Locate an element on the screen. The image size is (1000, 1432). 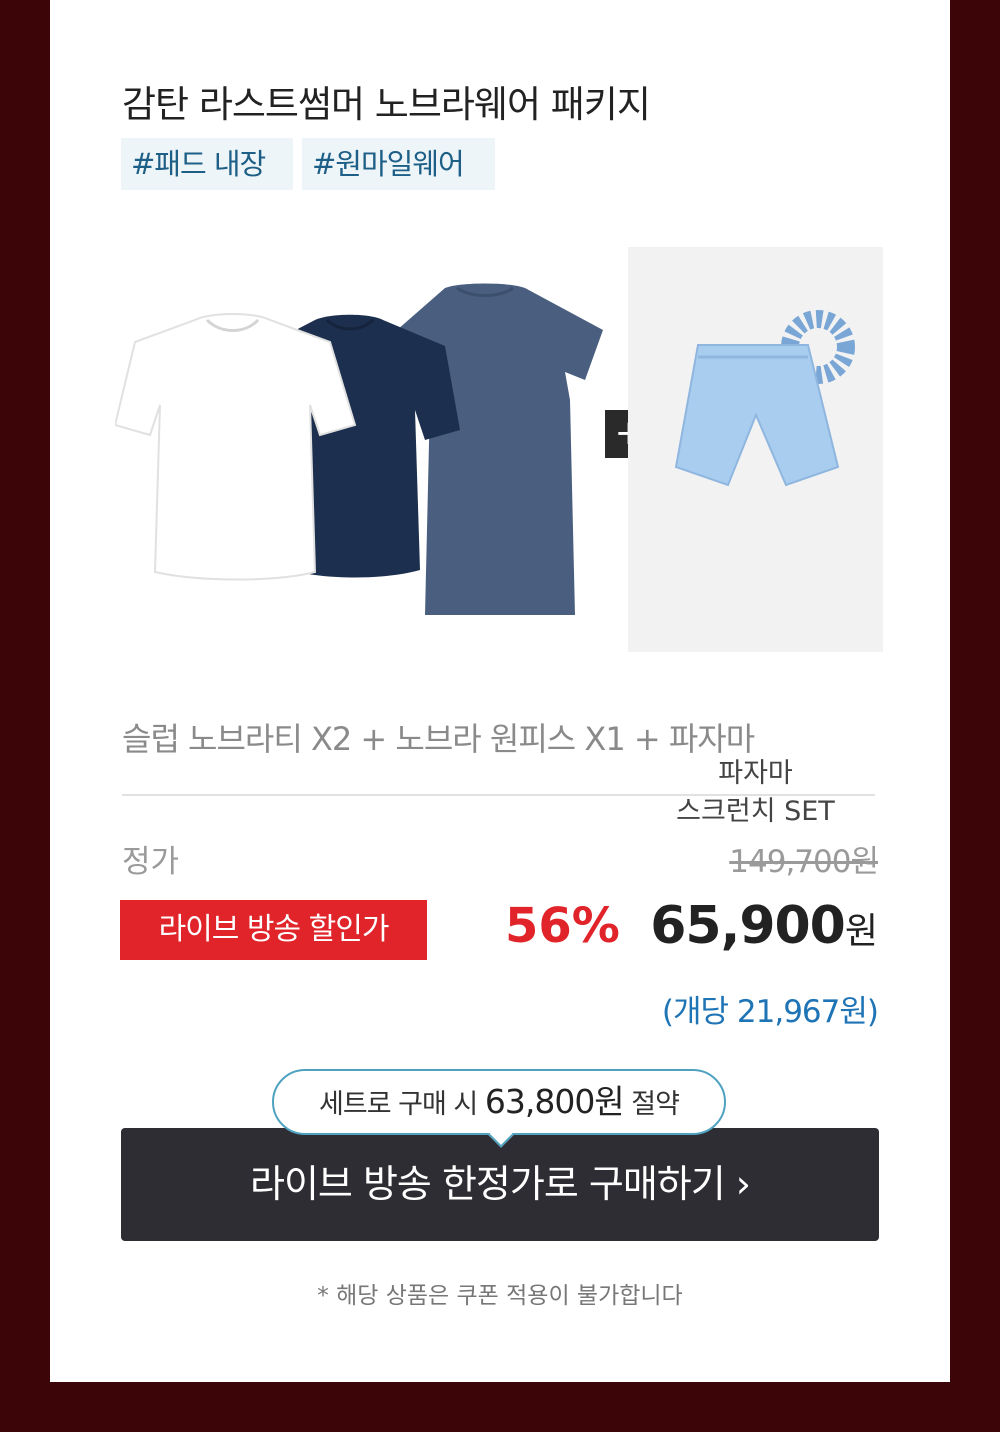
sale-price: 65,900원 is located at coordinates (764, 926).